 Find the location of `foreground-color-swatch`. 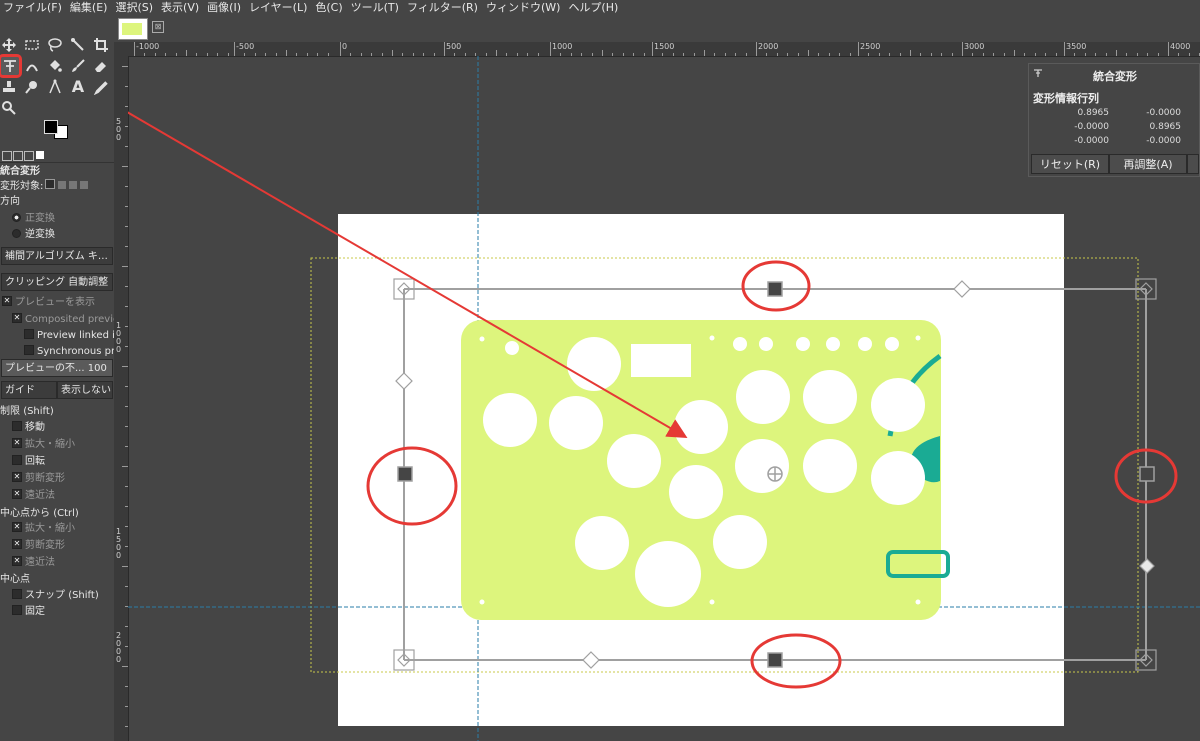

foreground-color-swatch is located at coordinates (51, 127).